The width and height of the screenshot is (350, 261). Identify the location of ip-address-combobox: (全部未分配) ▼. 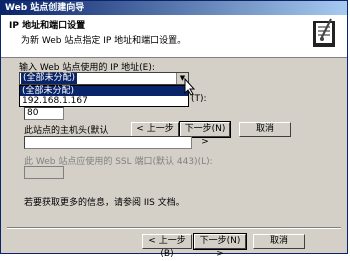
(104, 78).